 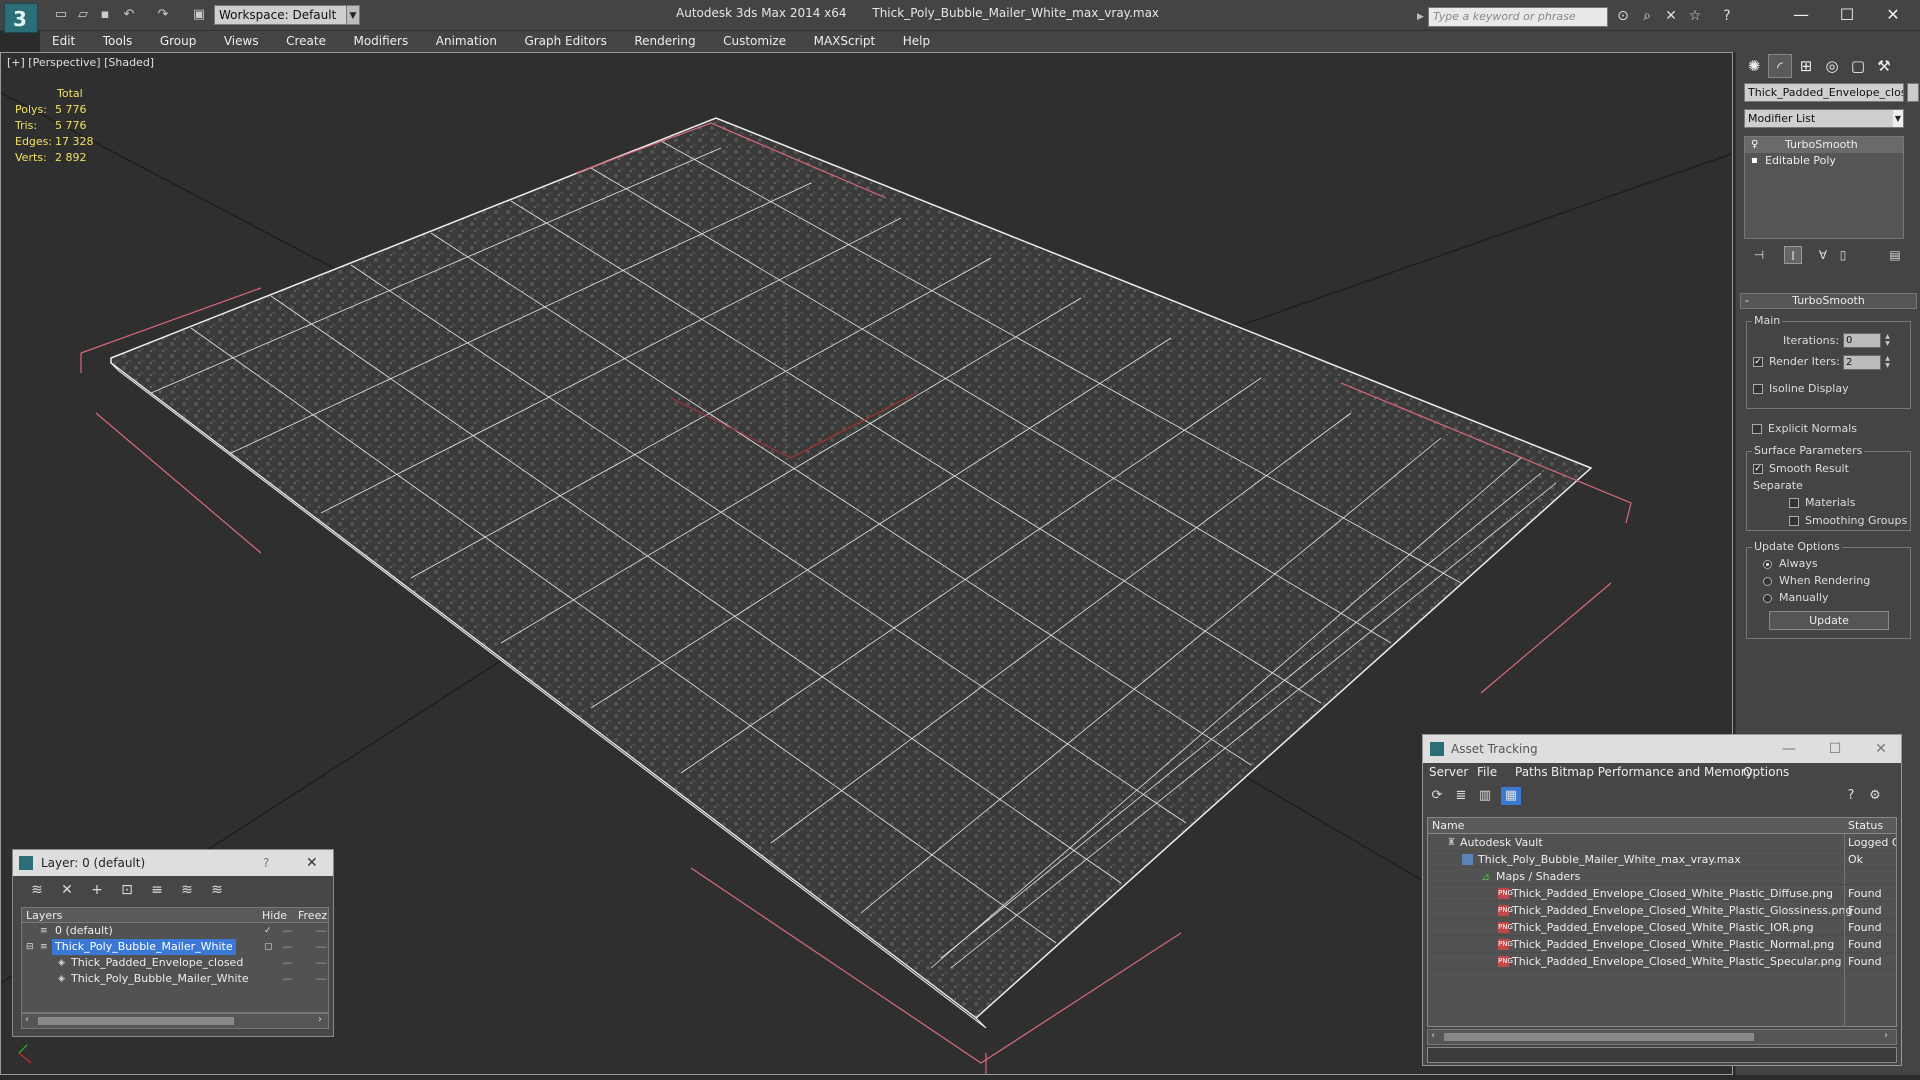 I want to click on render-iters-checkbox: ✓, so click(x=1758, y=362).